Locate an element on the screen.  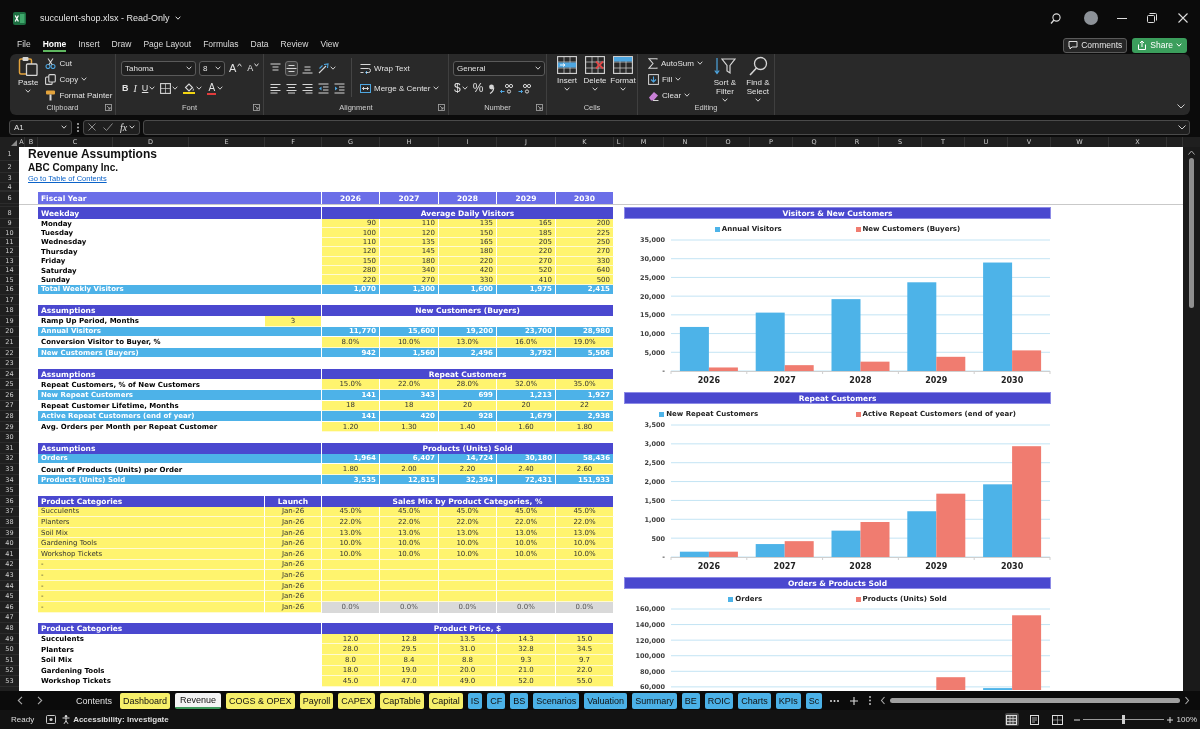
cross-icon is located at coordinates (92, 127).